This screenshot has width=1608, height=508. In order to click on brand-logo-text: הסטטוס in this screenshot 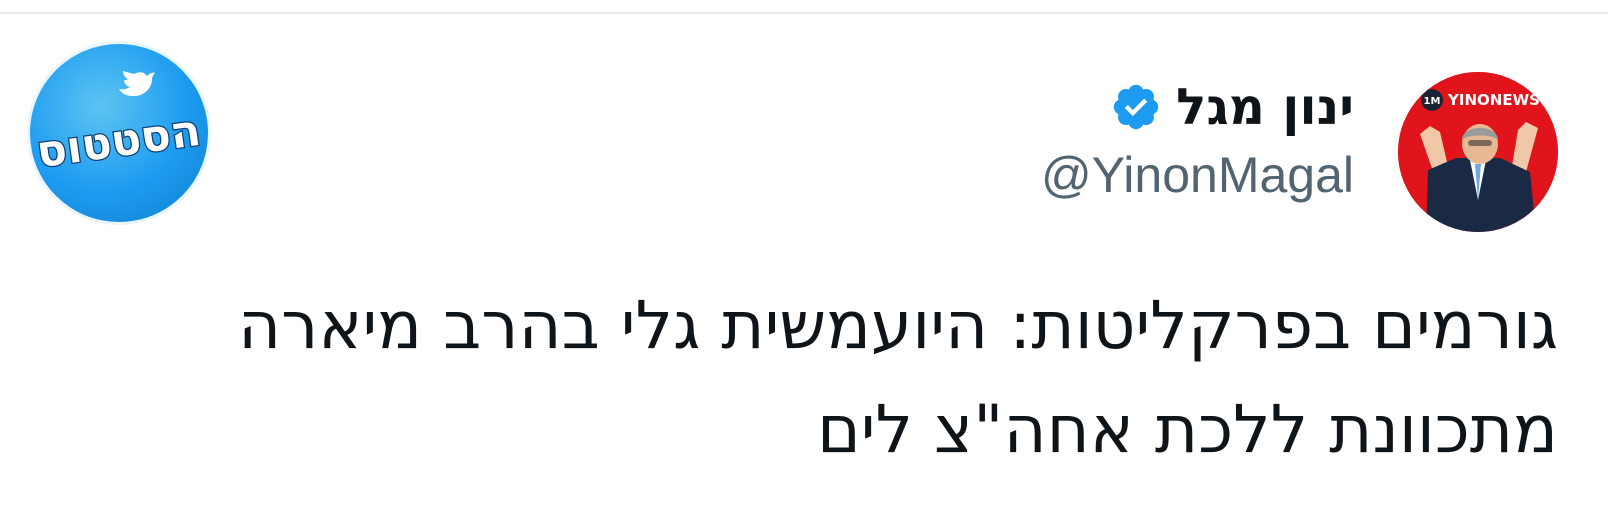, I will do `click(118, 141)`.